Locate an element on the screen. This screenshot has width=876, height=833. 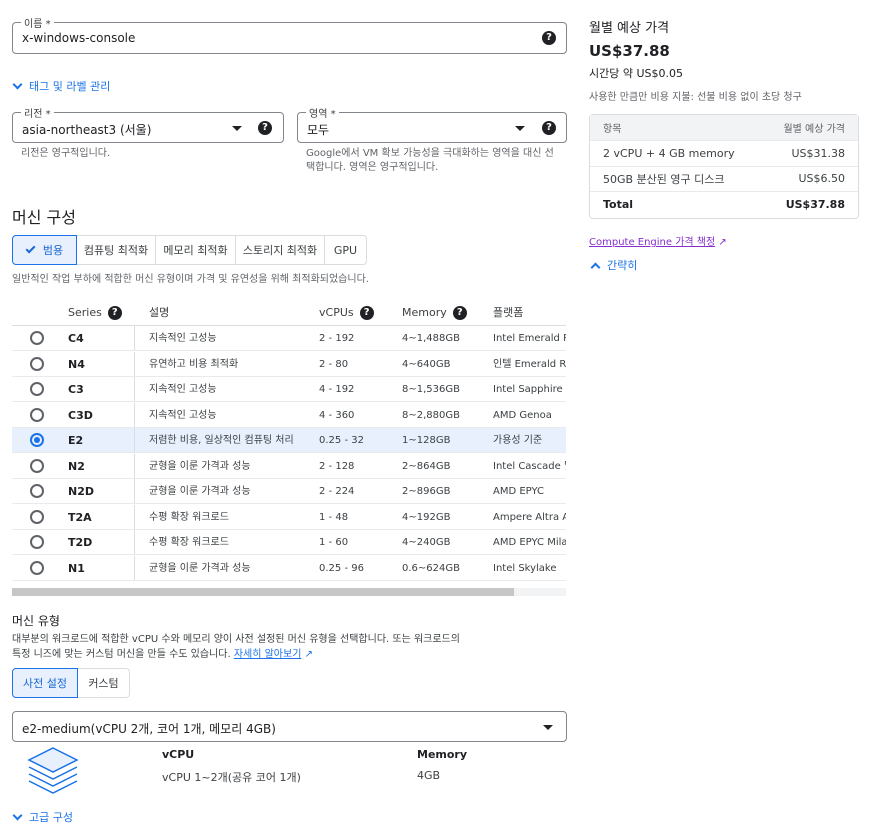
row-description: 유연하고 비용 최적화 is located at coordinates (194, 364).